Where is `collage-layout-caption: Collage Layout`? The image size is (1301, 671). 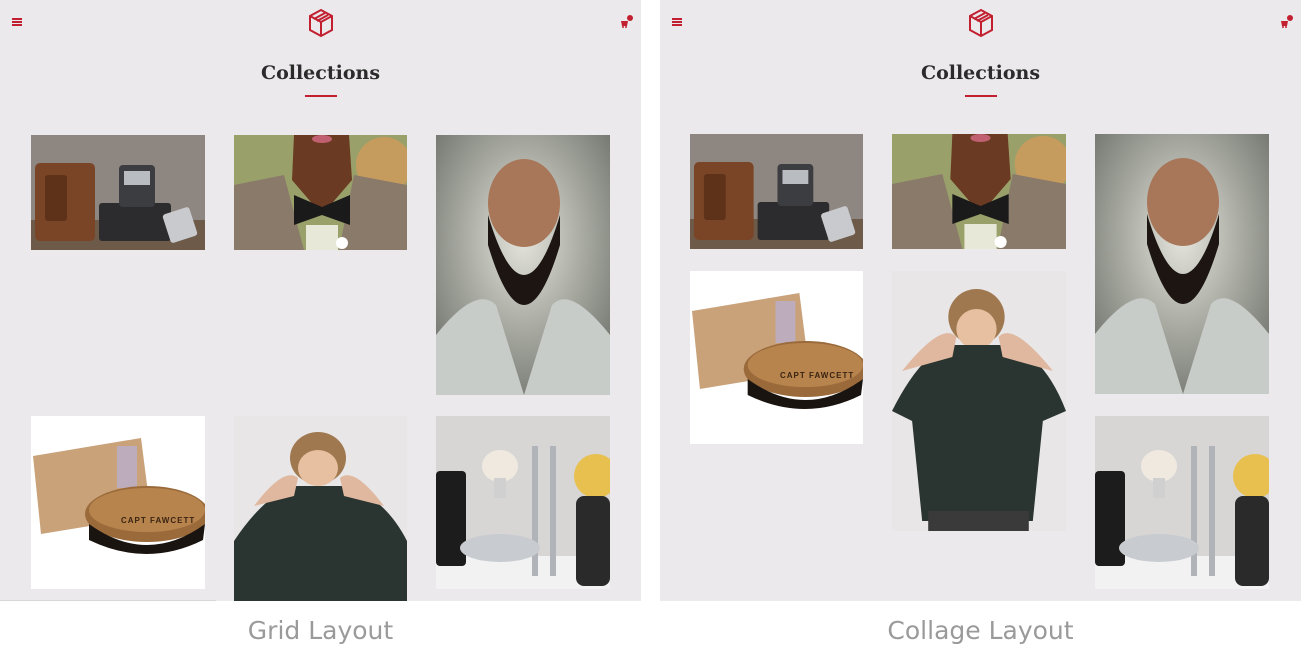 collage-layout-caption: Collage Layout is located at coordinates (980, 630).